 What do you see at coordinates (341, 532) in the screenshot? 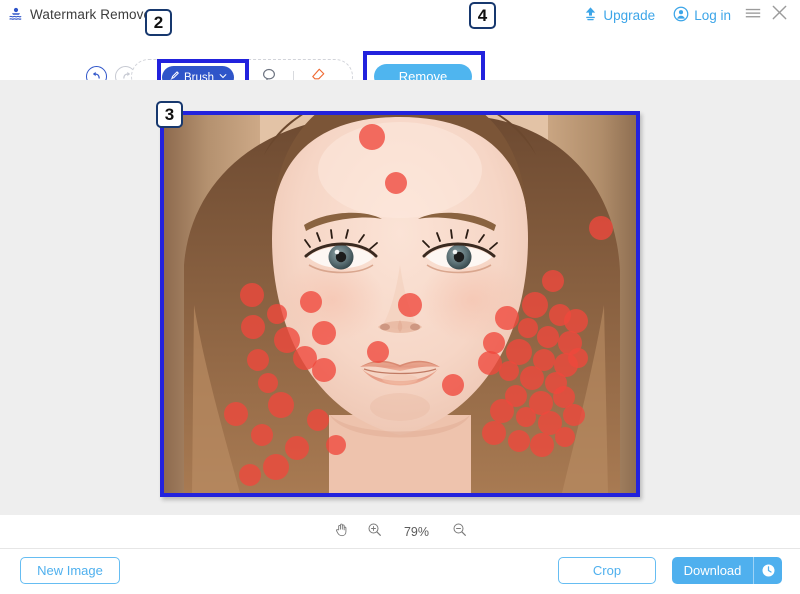
I see `hand-pan-icon` at bounding box center [341, 532].